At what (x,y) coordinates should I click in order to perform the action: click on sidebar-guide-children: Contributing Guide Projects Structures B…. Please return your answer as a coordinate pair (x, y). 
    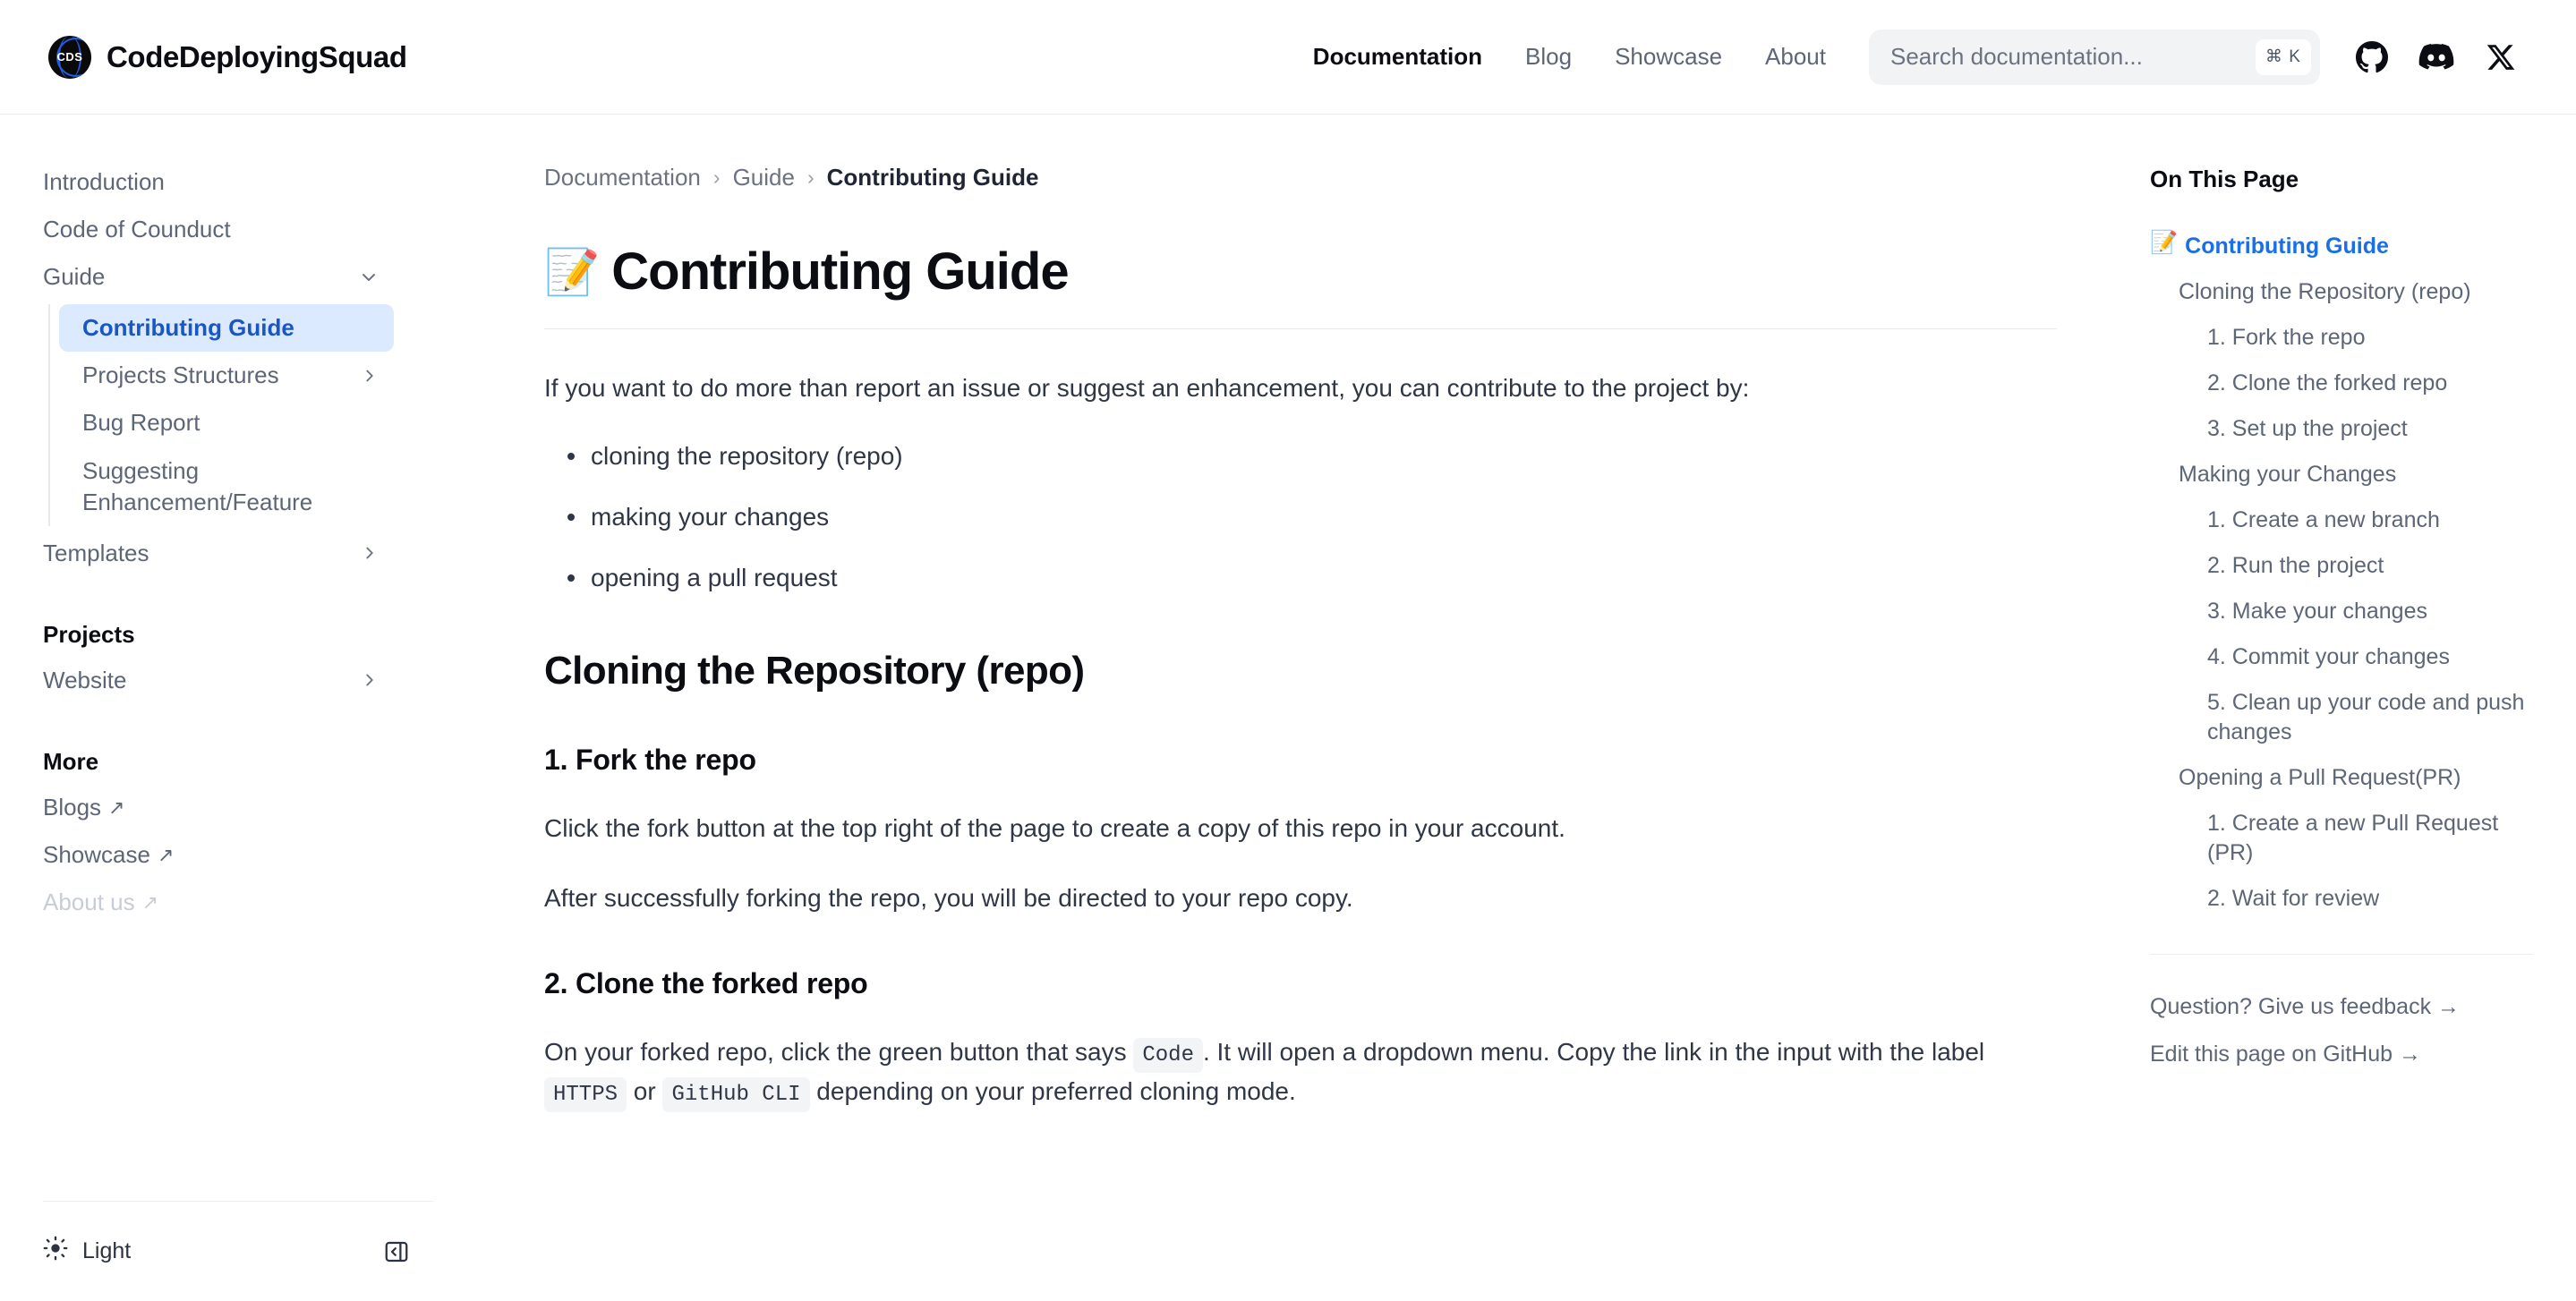
    Looking at the image, I should click on (221, 415).